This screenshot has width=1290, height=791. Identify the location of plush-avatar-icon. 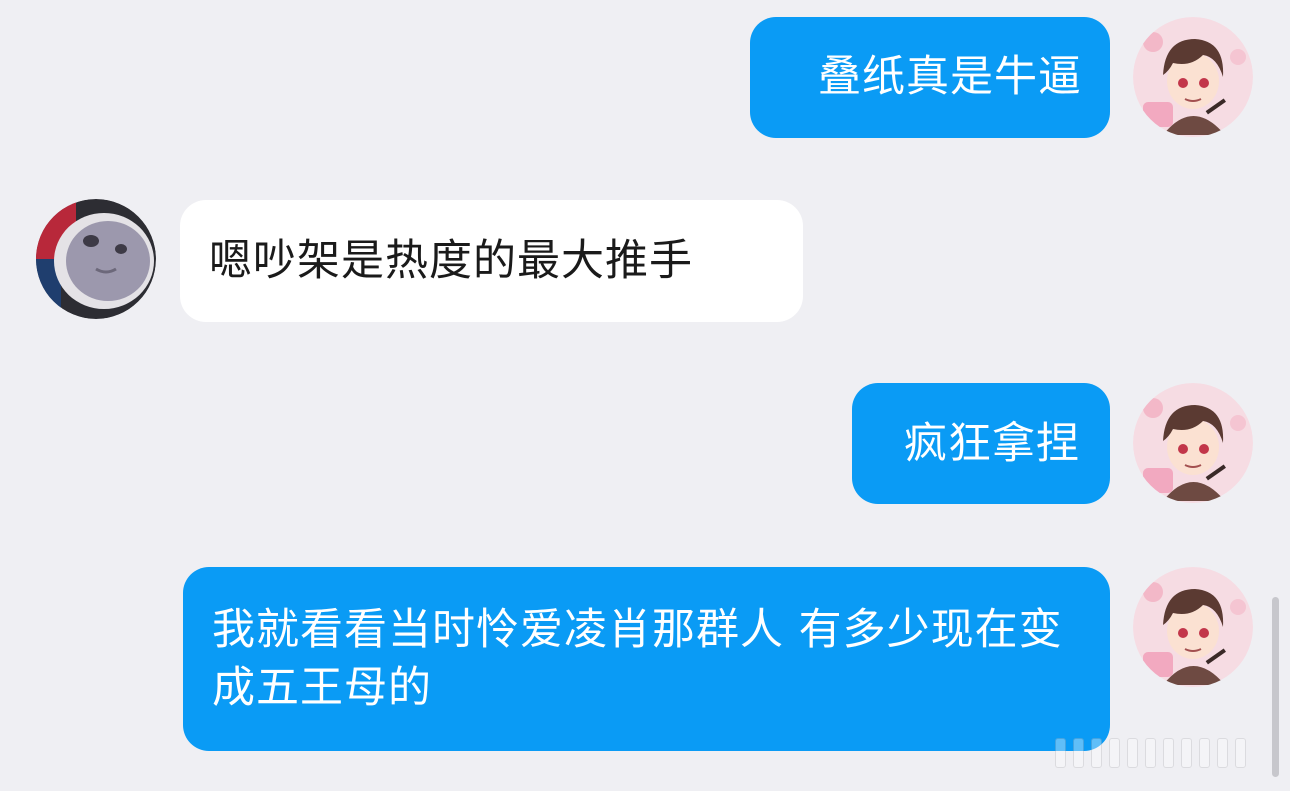
(96, 259).